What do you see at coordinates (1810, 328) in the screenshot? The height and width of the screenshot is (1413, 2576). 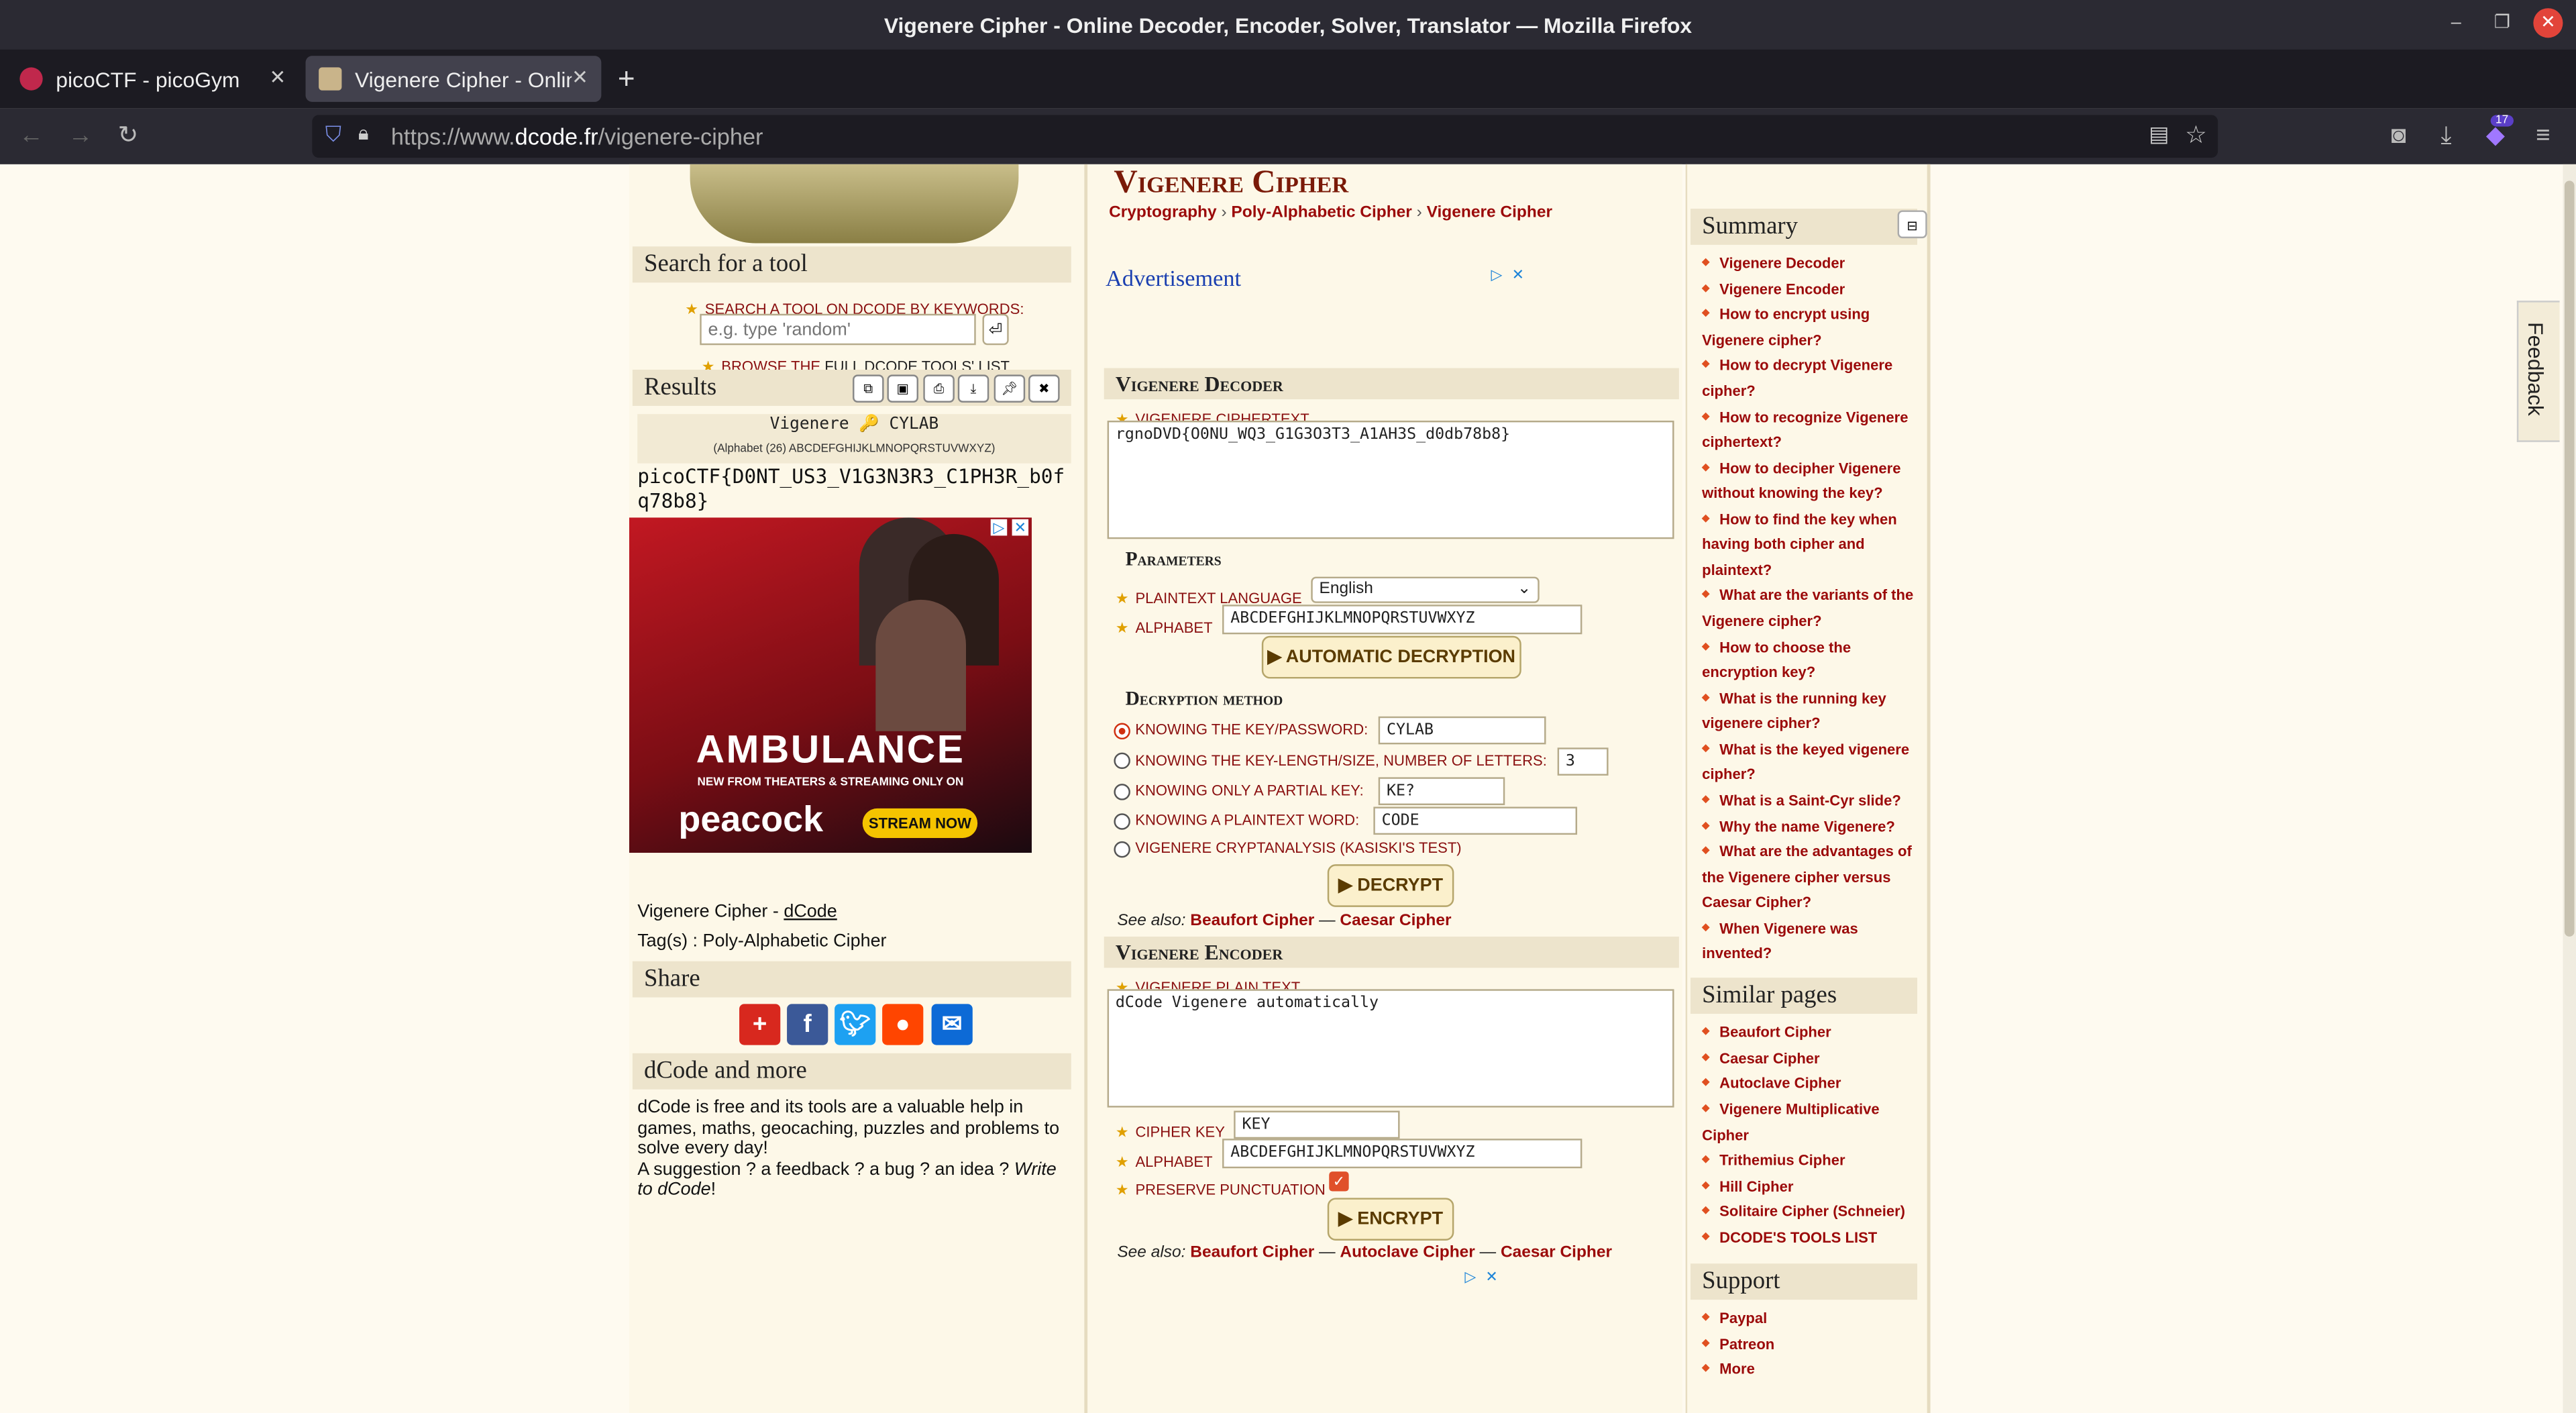 I see `summary-item: How to encrypt using Vigenere cipher?` at bounding box center [1810, 328].